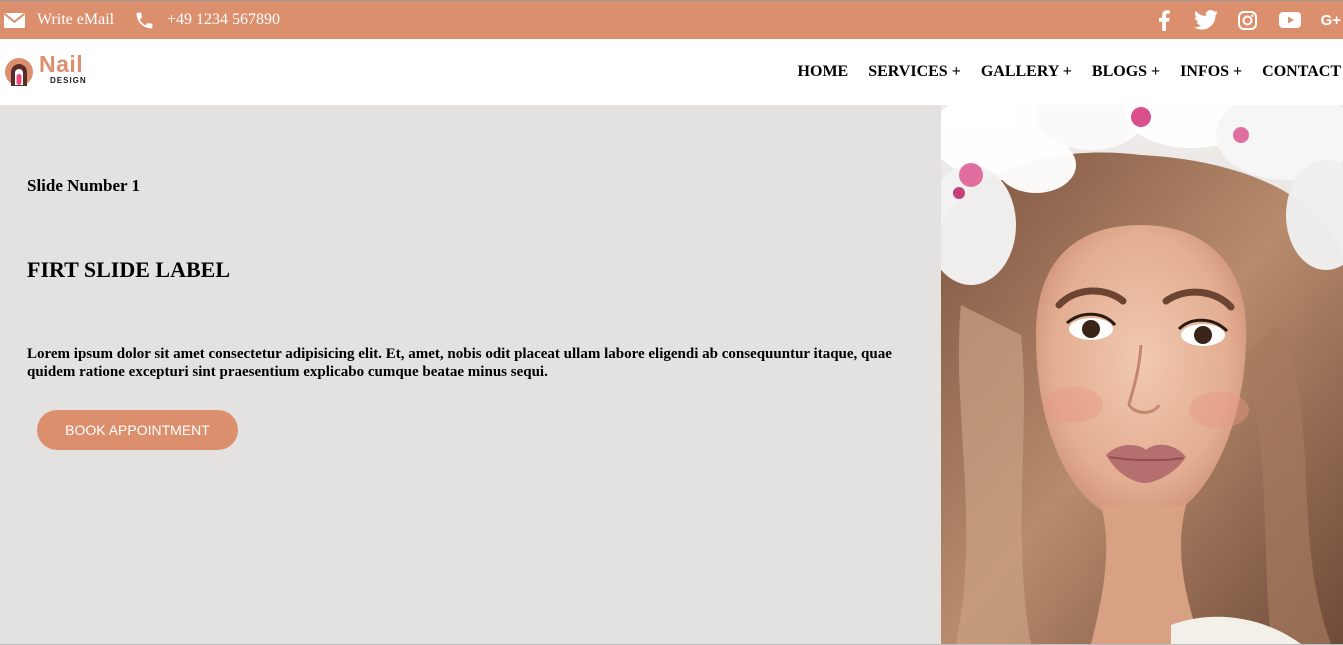  I want to click on nav-gallery: GALLERY +, so click(1026, 72).